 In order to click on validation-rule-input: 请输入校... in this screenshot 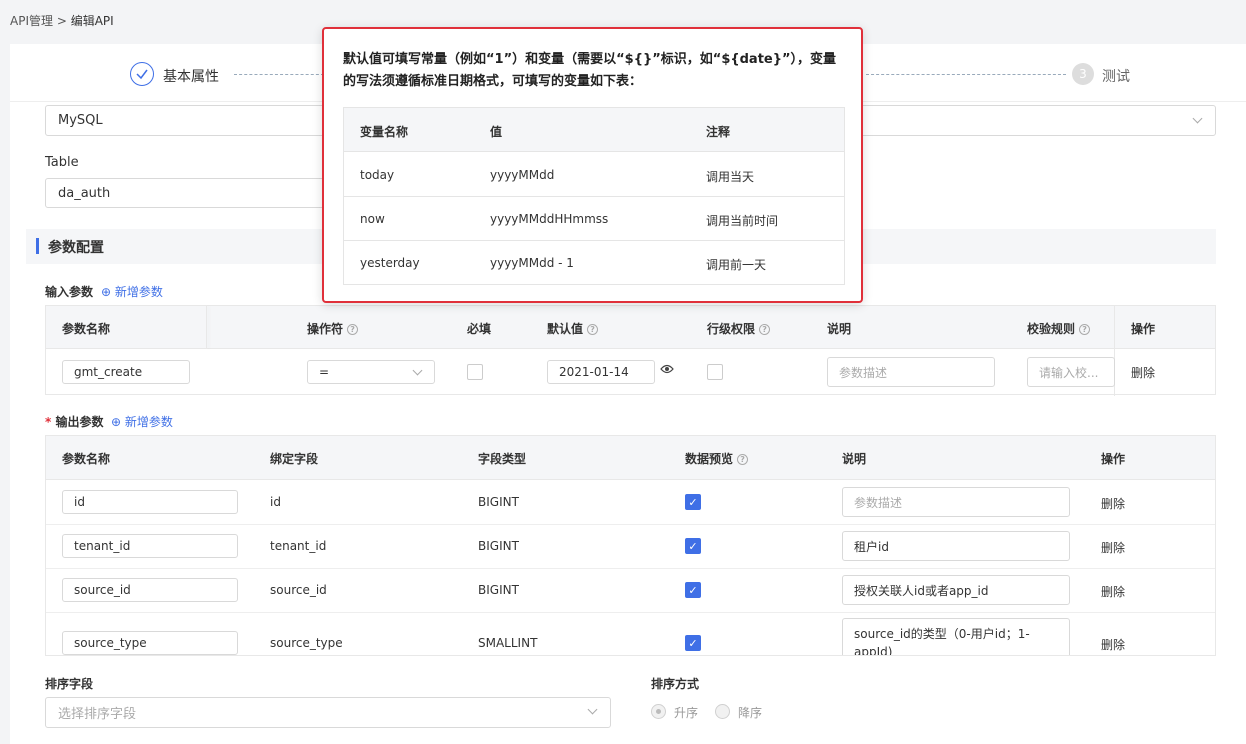, I will do `click(1071, 372)`.